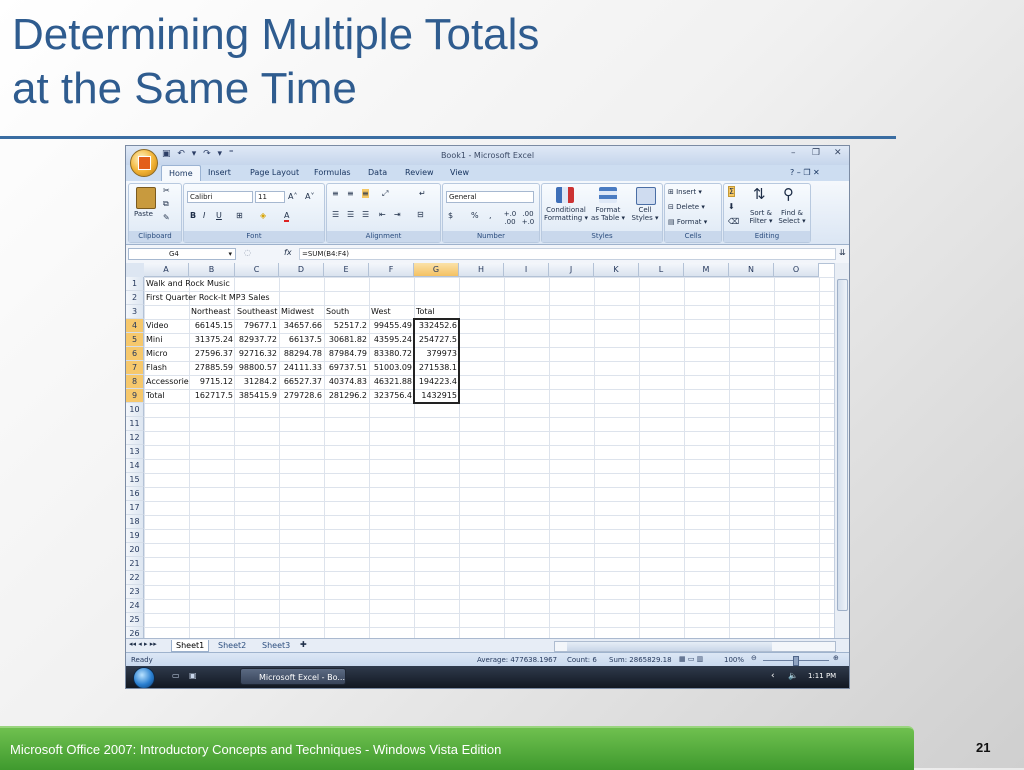 This screenshot has width=1024, height=770. Describe the element at coordinates (166, 354) in the screenshot. I see `row-label-cell: Micro` at that location.